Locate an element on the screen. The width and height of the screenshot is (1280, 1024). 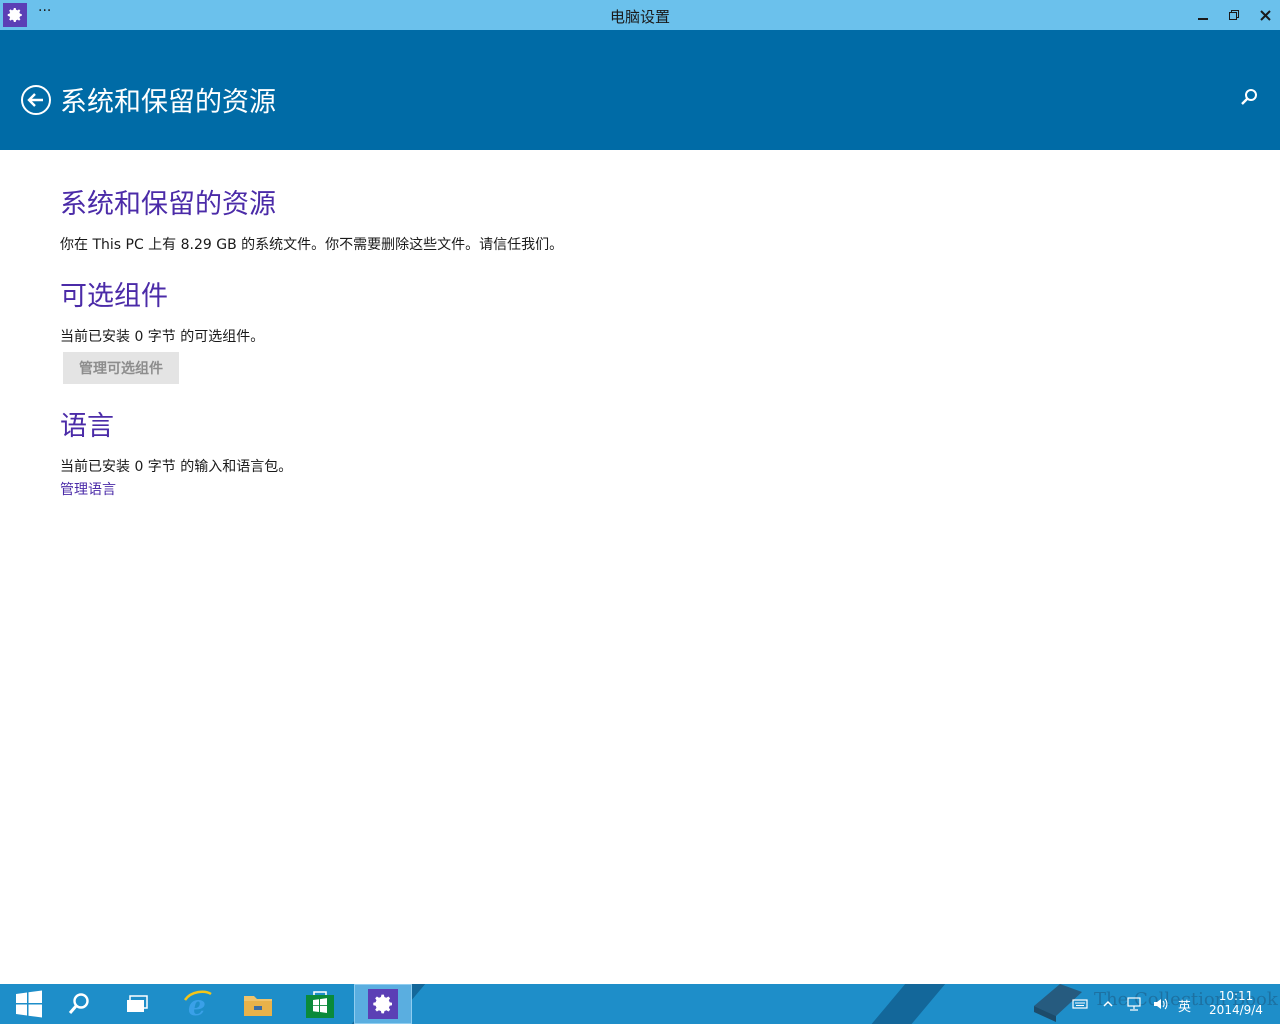
close-icon is located at coordinates (1265, 15).